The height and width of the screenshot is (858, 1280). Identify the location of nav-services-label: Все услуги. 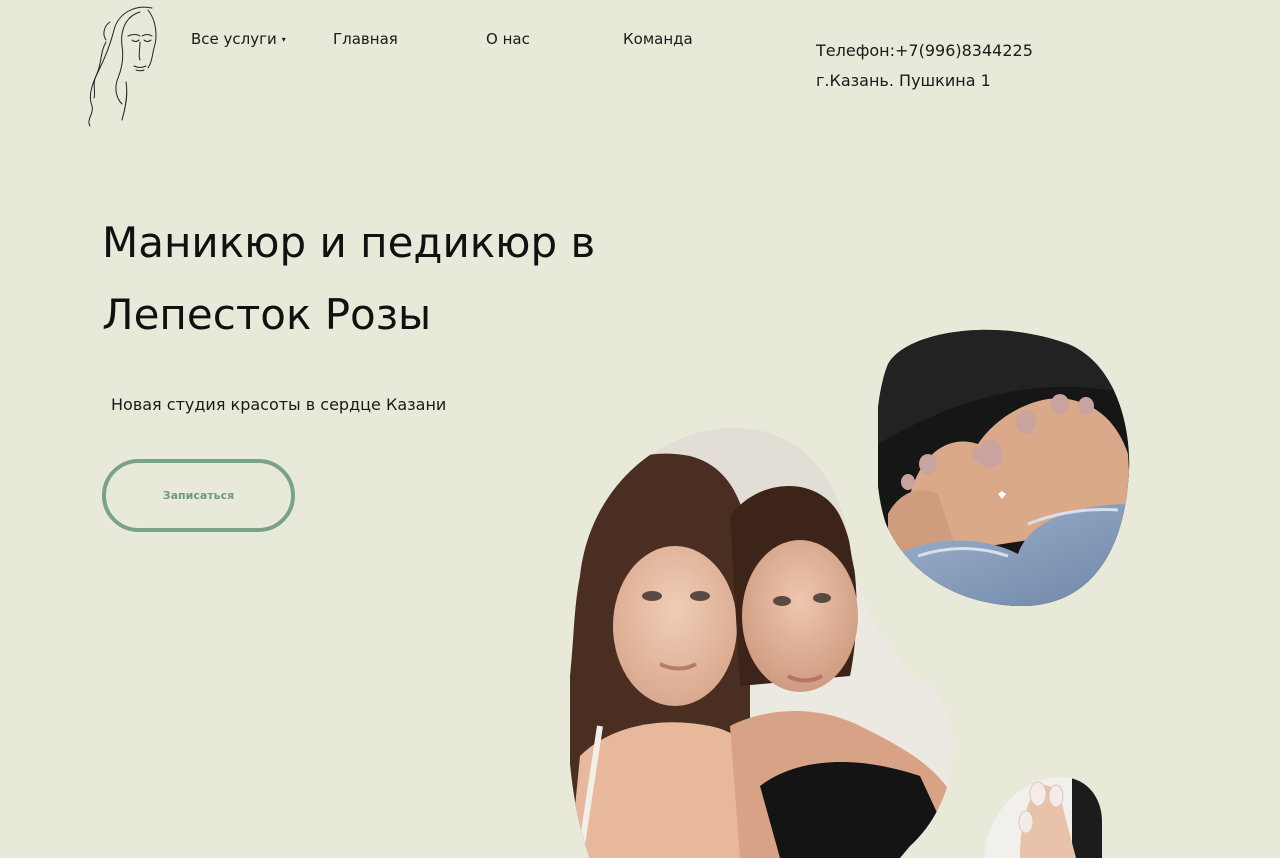
(234, 39).